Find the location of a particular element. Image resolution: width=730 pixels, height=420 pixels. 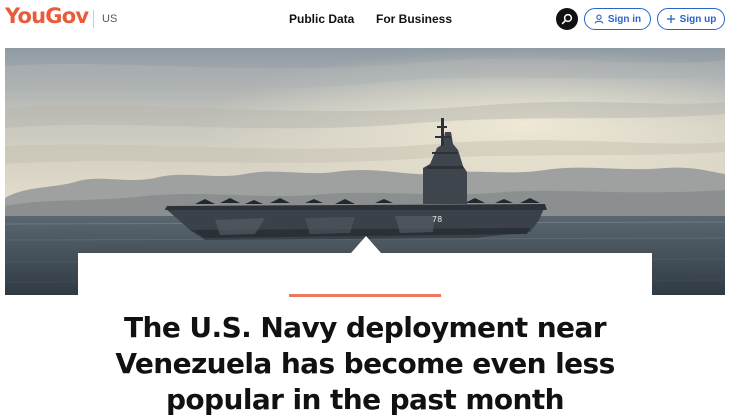

nav-for-business: For Business is located at coordinates (414, 19).